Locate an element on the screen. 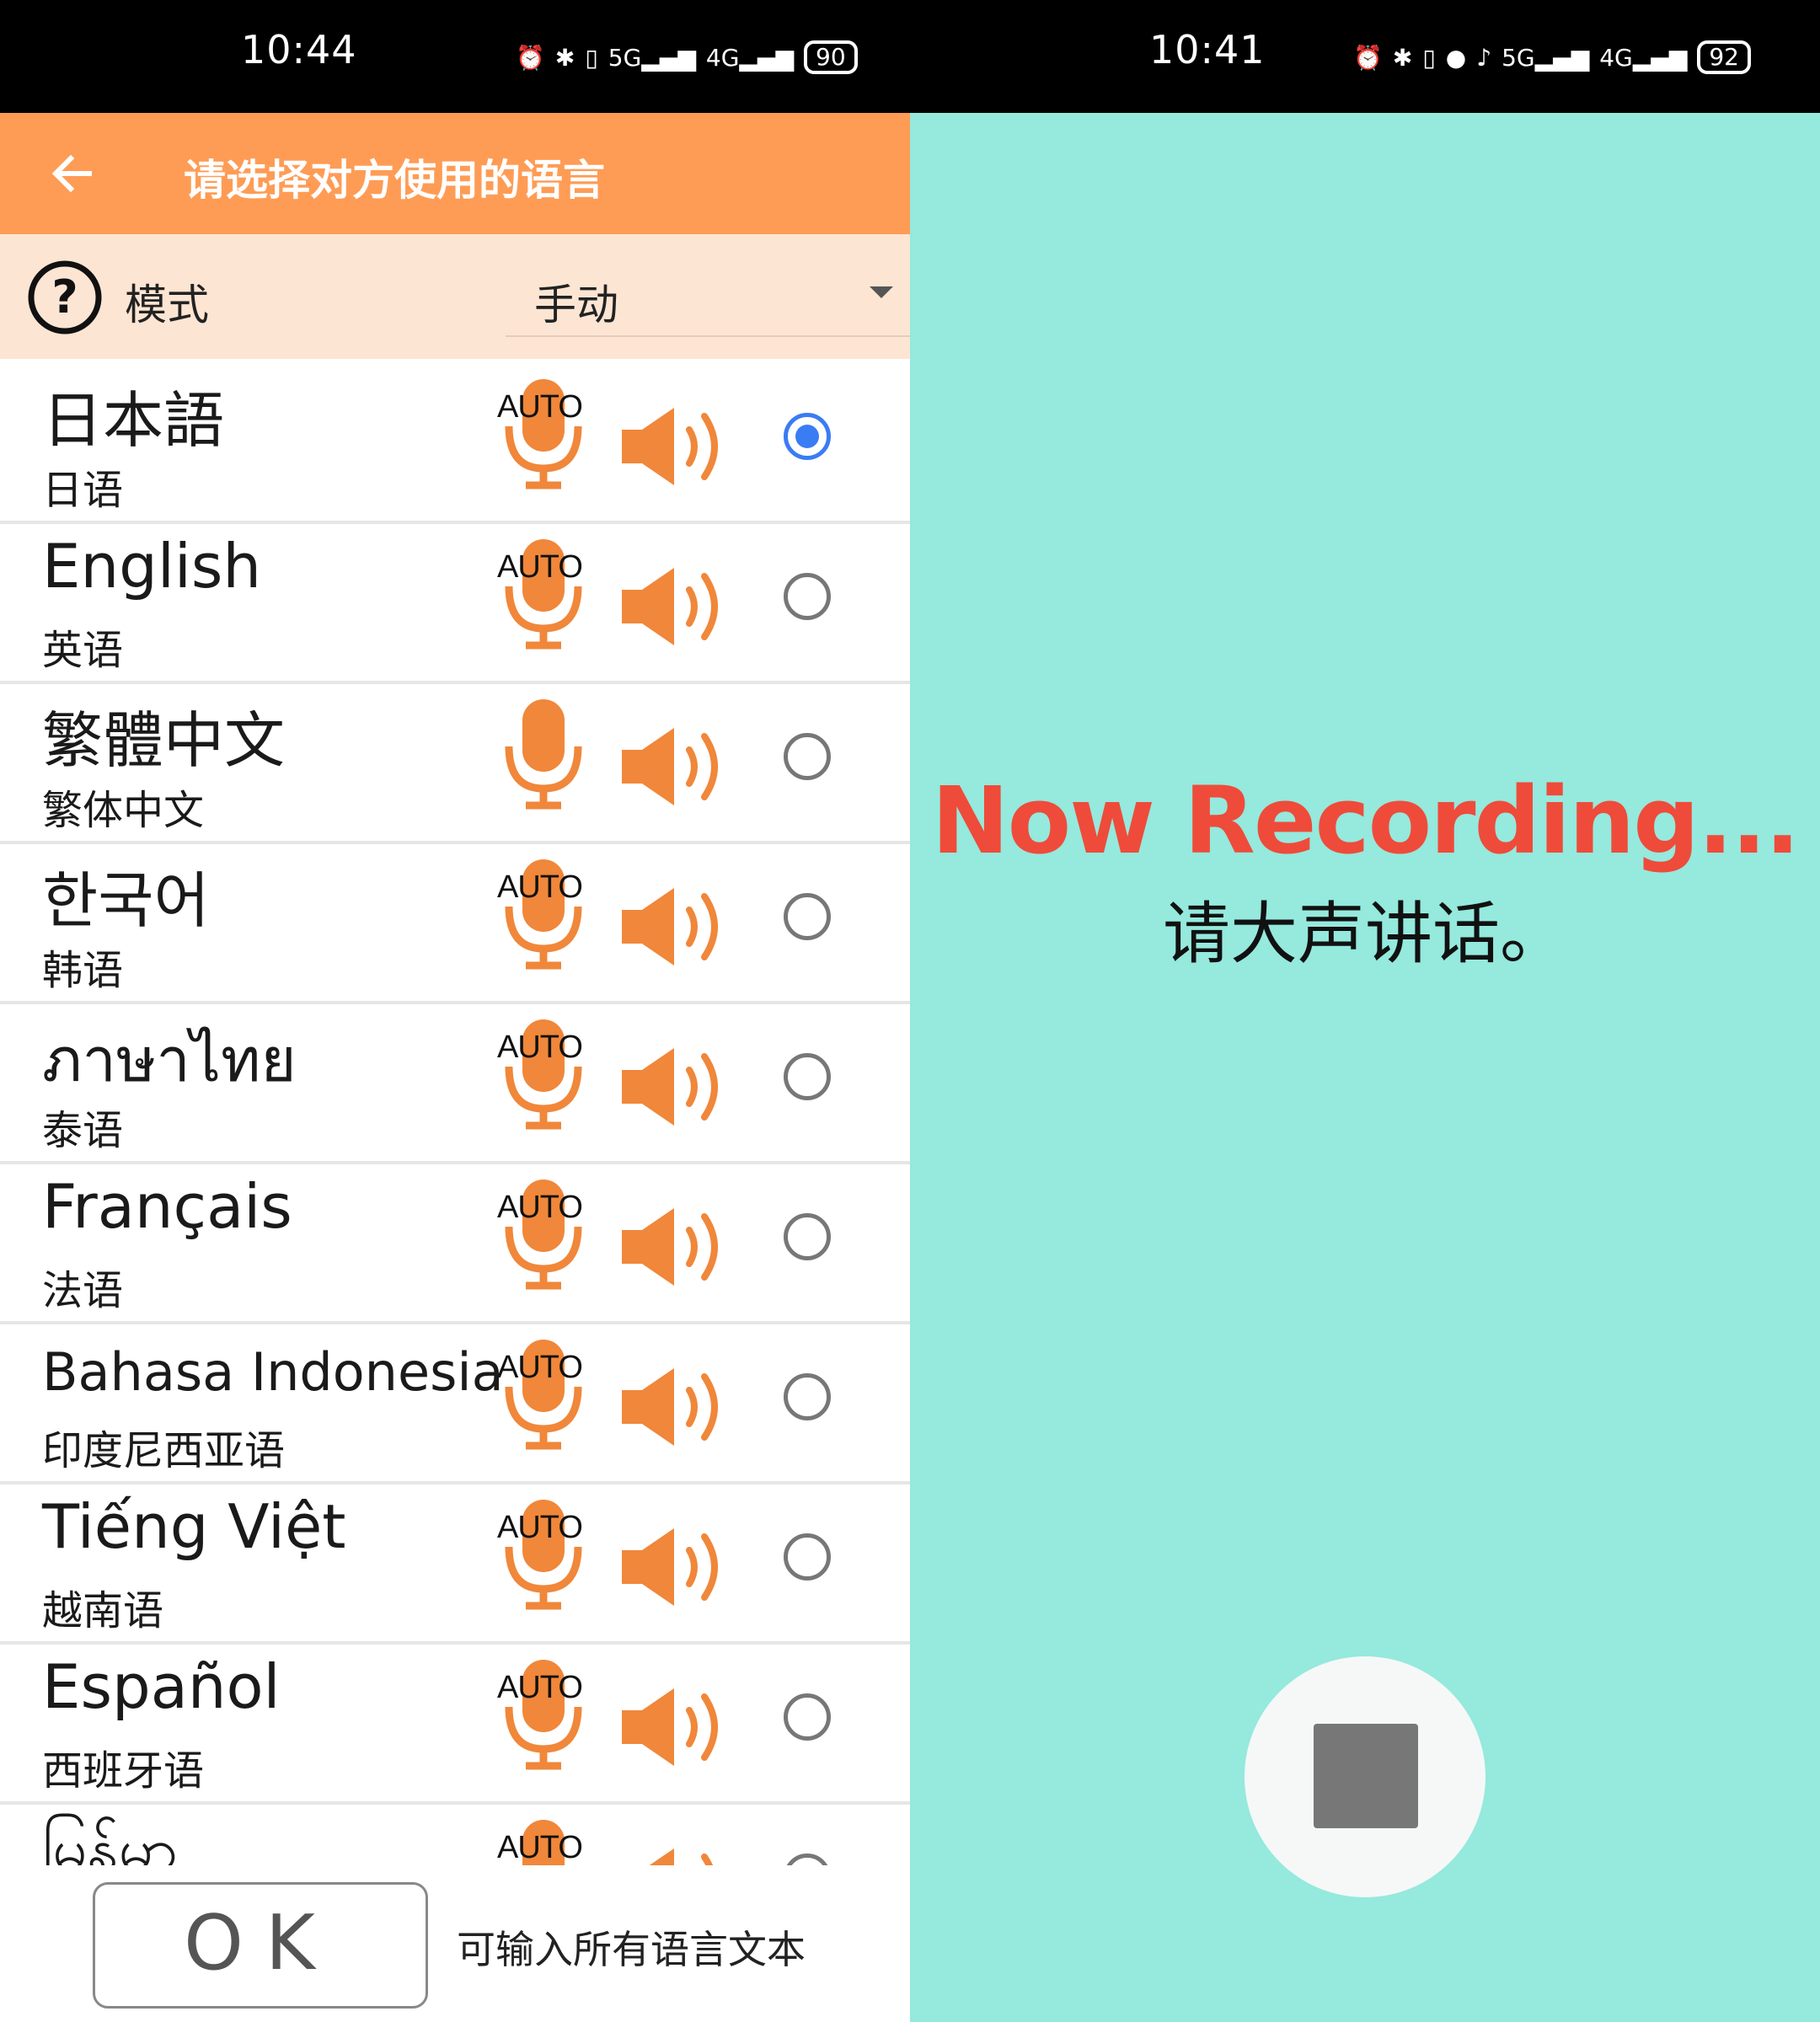 This screenshot has height=2022, width=1820. stop-icon is located at coordinates (1366, 1776).